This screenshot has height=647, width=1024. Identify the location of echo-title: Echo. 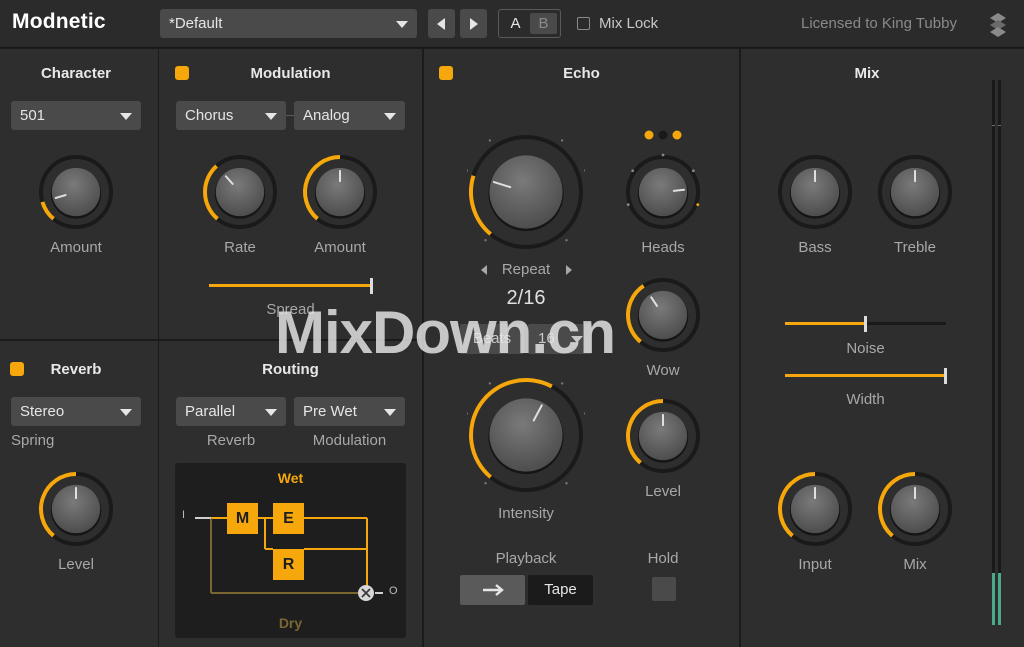
(581, 73).